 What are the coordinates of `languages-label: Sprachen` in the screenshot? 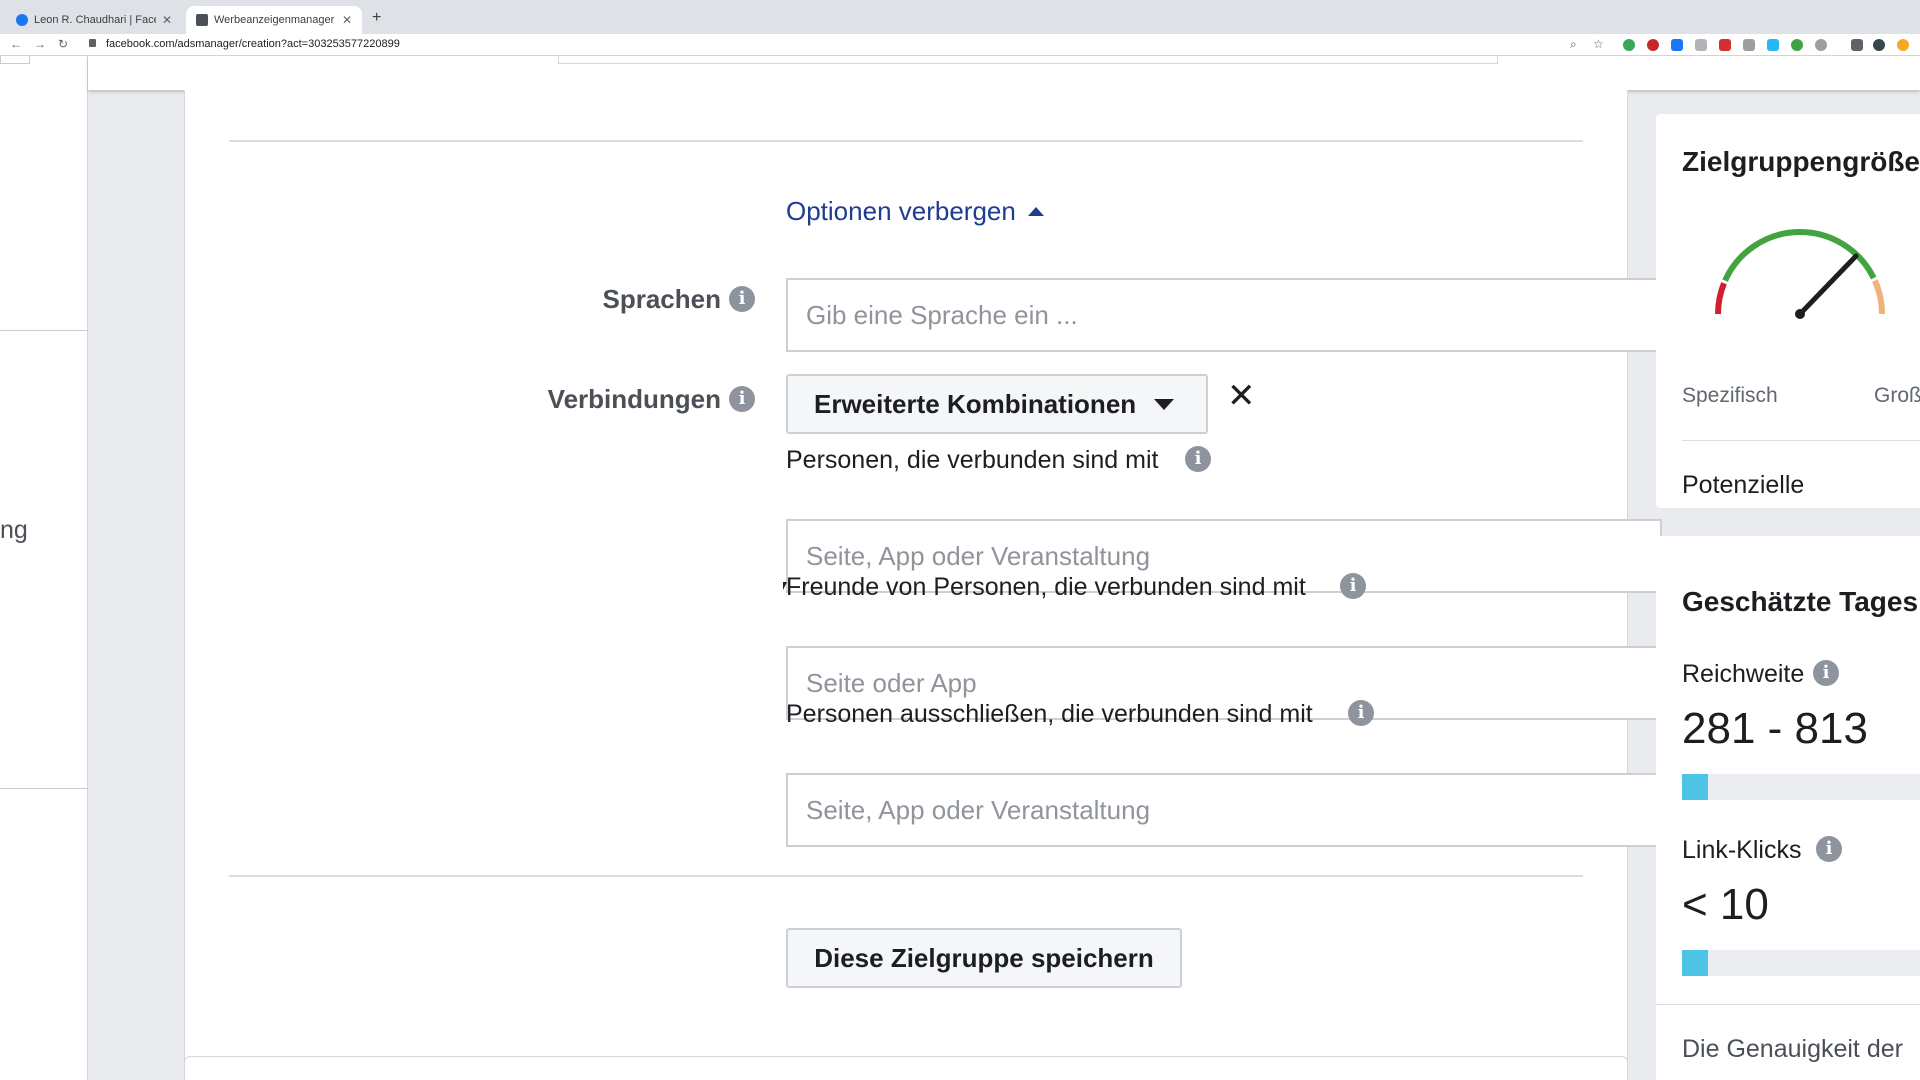 It's located at (662, 299).